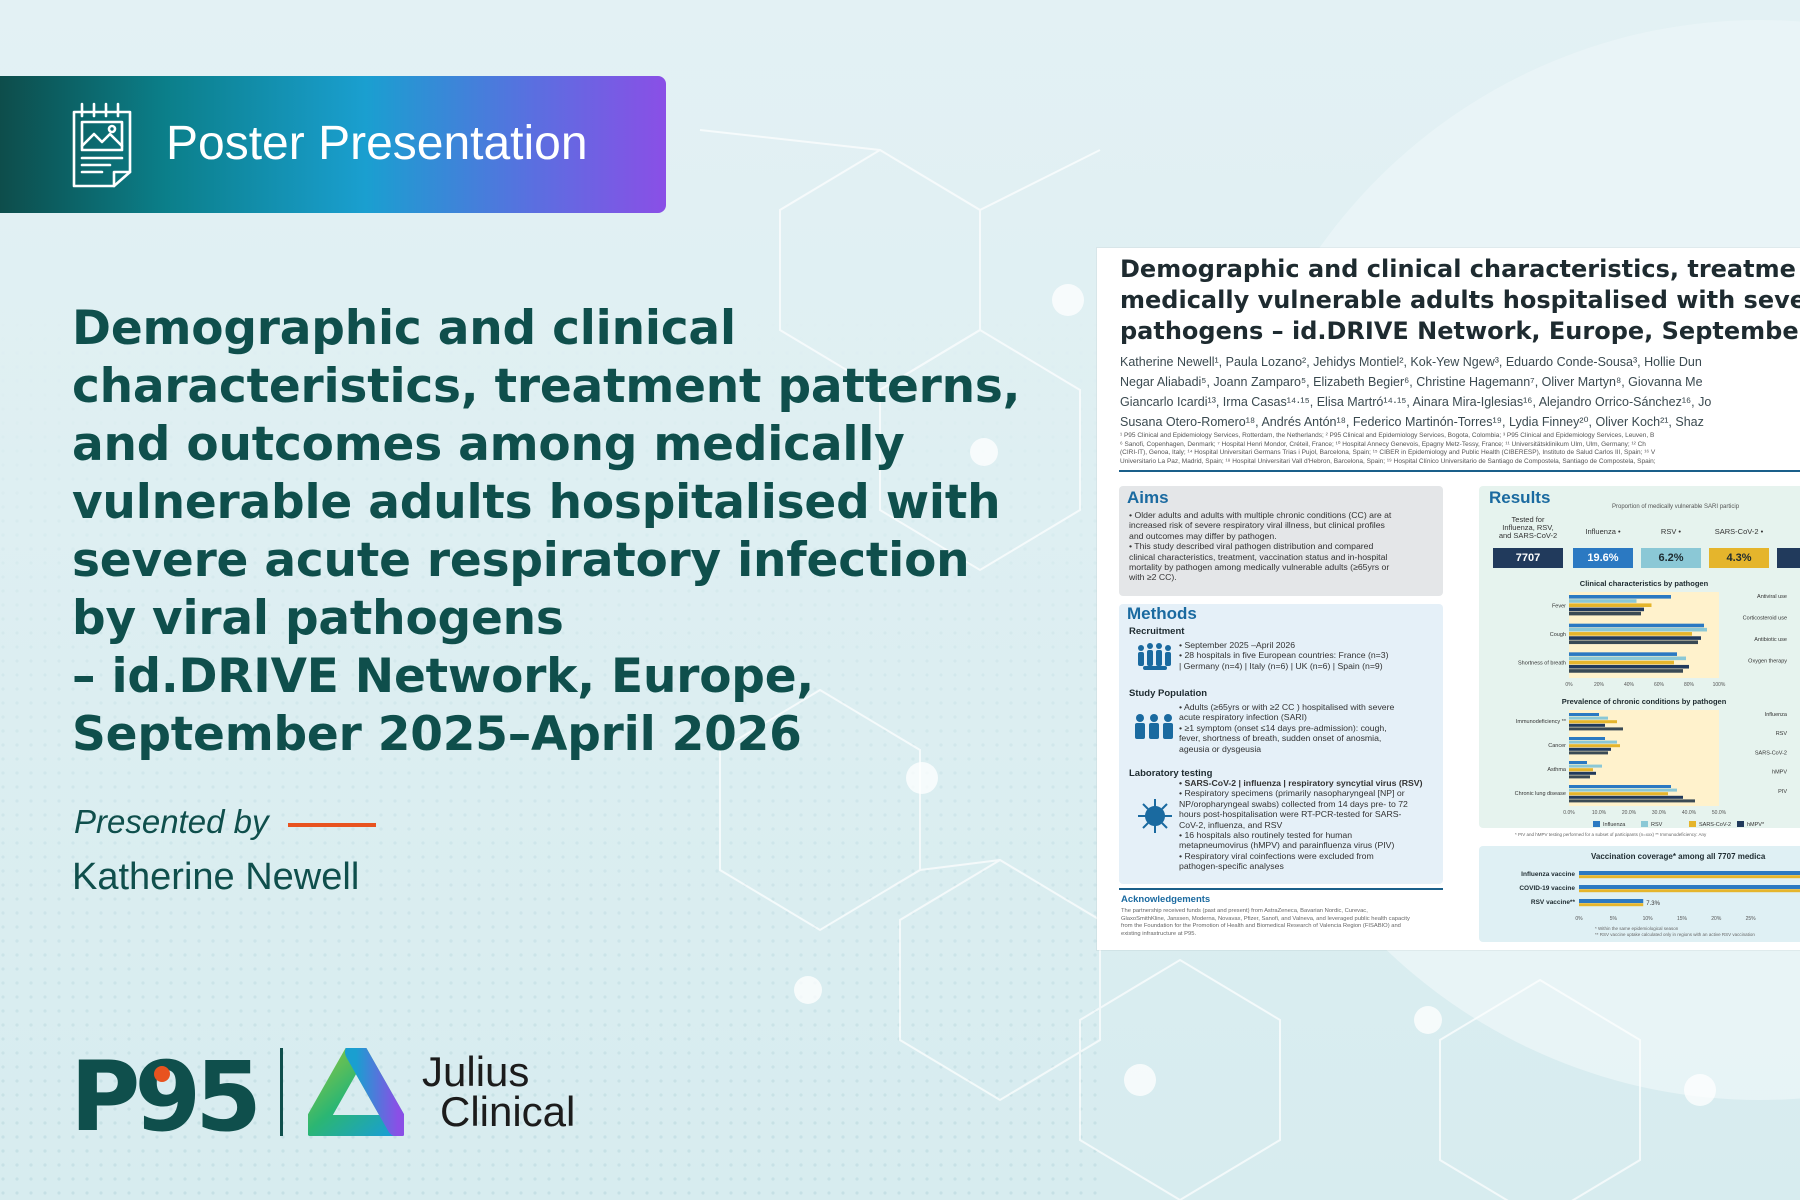  I want to click on tick-label: 30.0%, so click(1659, 813).